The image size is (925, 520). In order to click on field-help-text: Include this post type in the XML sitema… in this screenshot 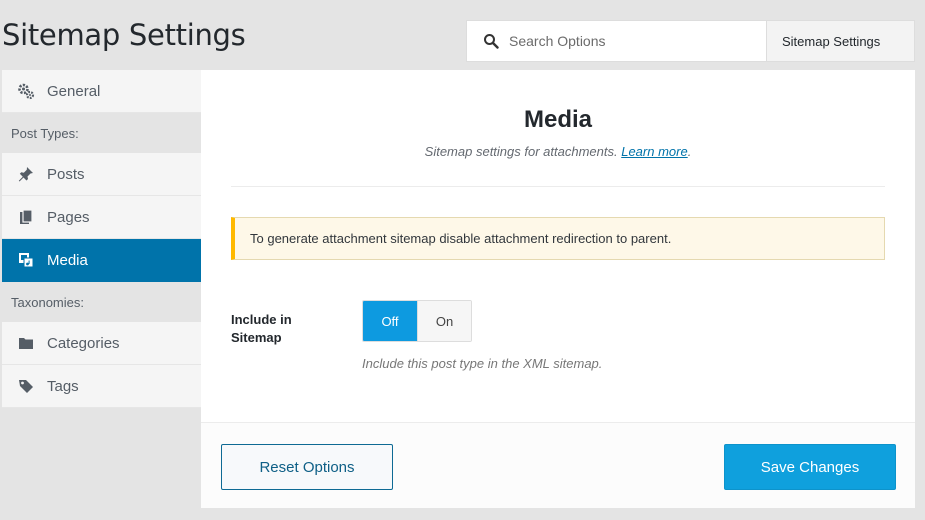, I will do `click(482, 363)`.